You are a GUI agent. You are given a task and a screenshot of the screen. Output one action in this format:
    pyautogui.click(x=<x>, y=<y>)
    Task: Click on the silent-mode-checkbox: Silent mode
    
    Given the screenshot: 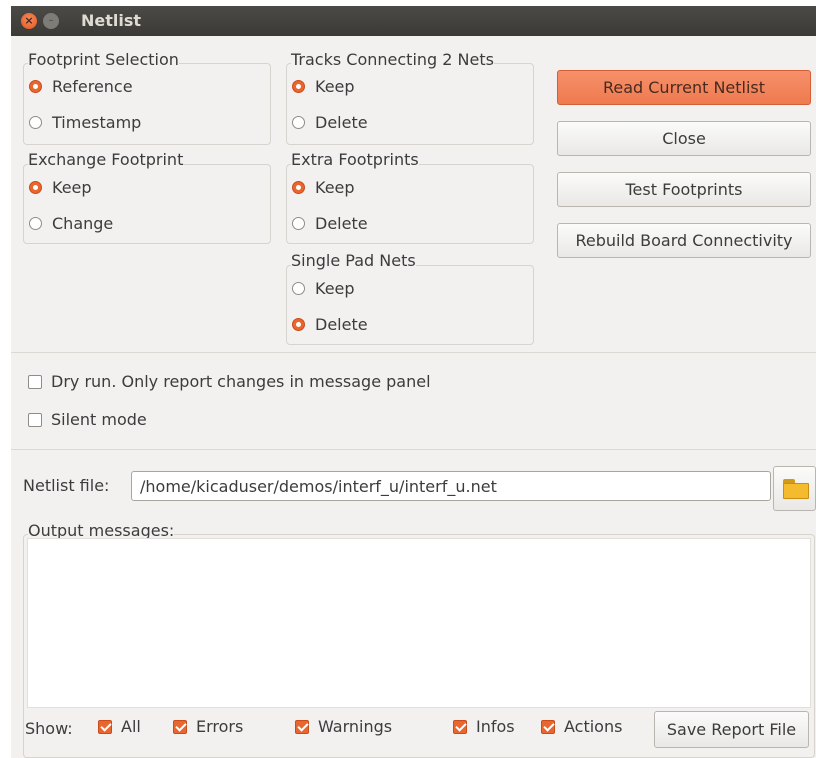 What is the action you would take?
    pyautogui.click(x=87, y=419)
    